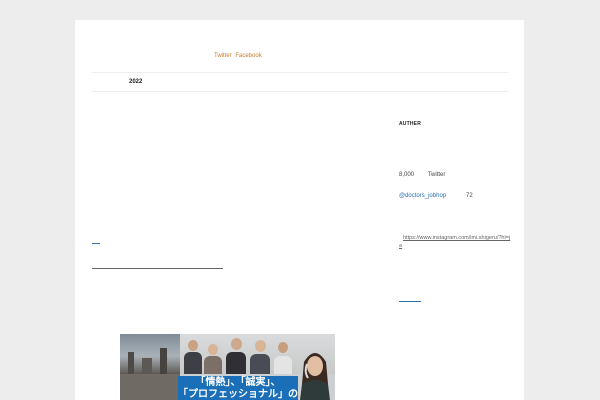  Describe the element at coordinates (469, 196) in the screenshot. I see `handle-count: 72` at that location.